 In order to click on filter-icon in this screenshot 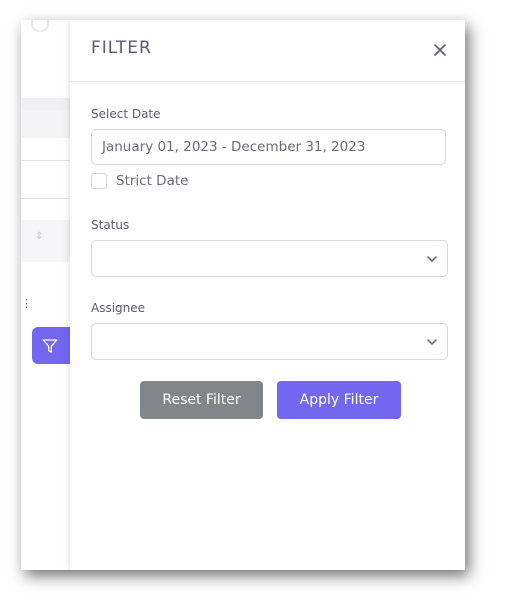, I will do `click(50, 345)`.